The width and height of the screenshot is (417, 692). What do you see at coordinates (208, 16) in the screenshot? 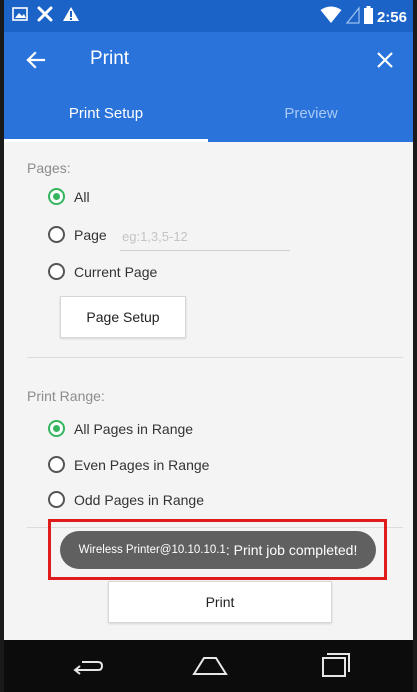
I see `status-bar: 2:56` at bounding box center [208, 16].